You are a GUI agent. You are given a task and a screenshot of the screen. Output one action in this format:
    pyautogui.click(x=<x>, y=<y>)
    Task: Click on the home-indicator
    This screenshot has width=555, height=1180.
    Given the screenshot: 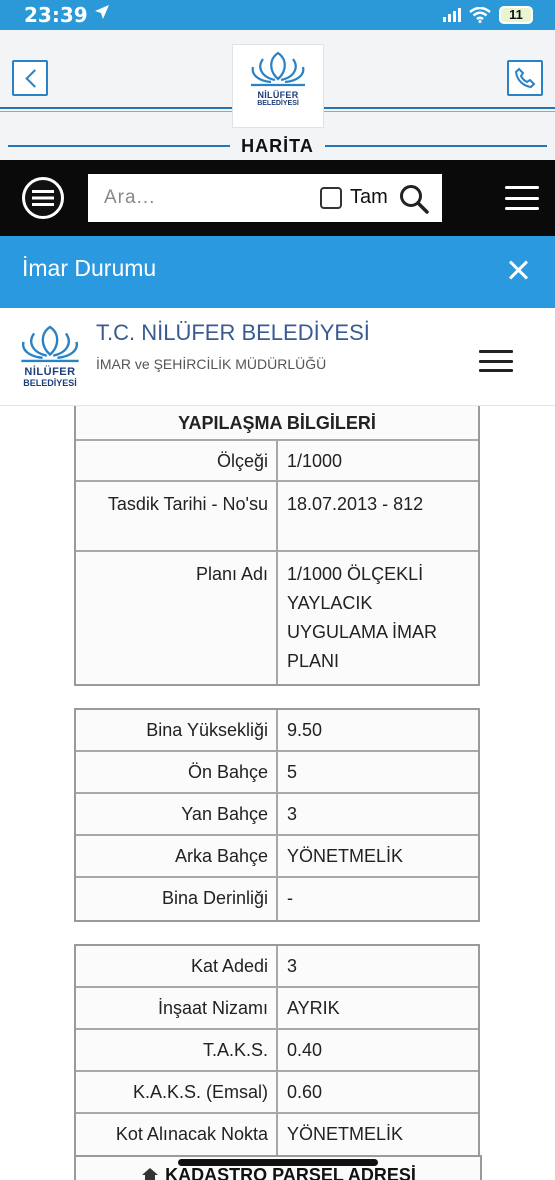 What is the action you would take?
    pyautogui.click(x=278, y=1162)
    